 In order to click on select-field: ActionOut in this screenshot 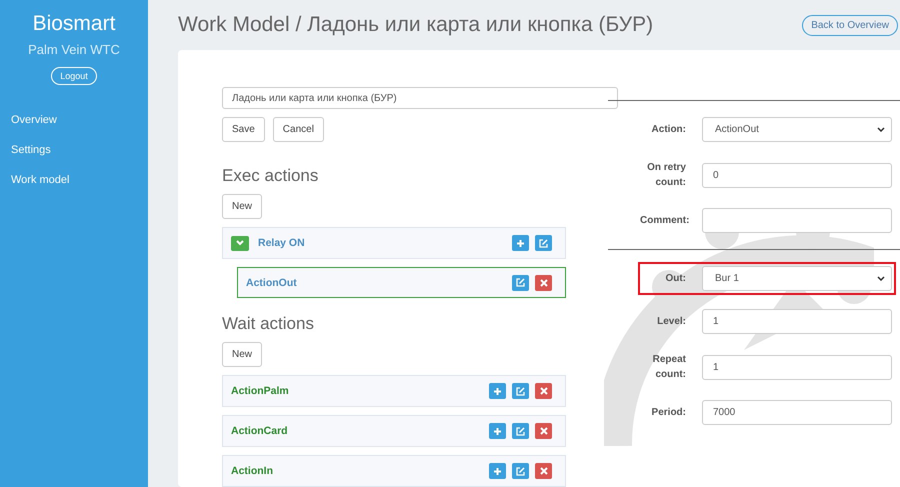, I will do `click(797, 129)`.